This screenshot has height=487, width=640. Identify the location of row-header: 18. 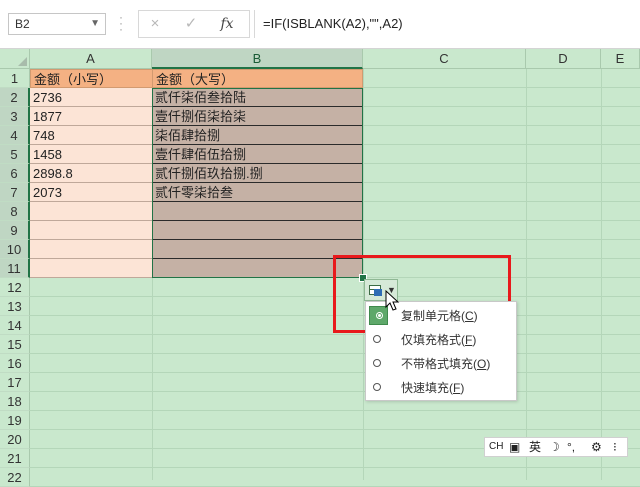
(15, 401).